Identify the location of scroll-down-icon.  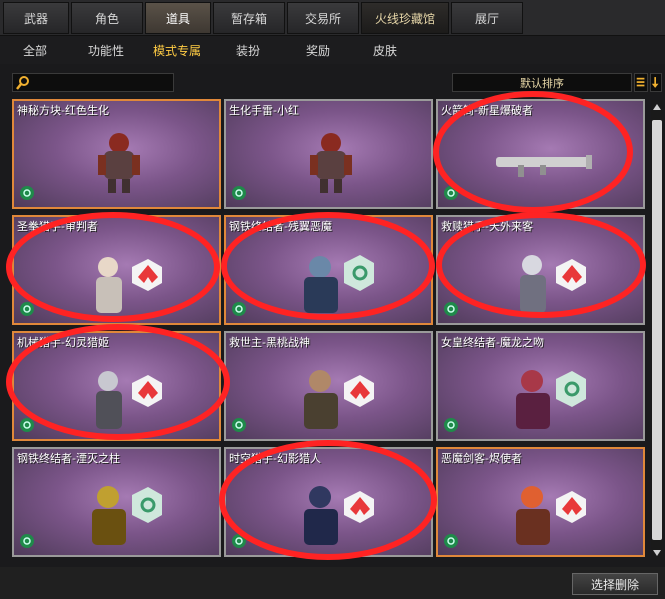
(657, 553).